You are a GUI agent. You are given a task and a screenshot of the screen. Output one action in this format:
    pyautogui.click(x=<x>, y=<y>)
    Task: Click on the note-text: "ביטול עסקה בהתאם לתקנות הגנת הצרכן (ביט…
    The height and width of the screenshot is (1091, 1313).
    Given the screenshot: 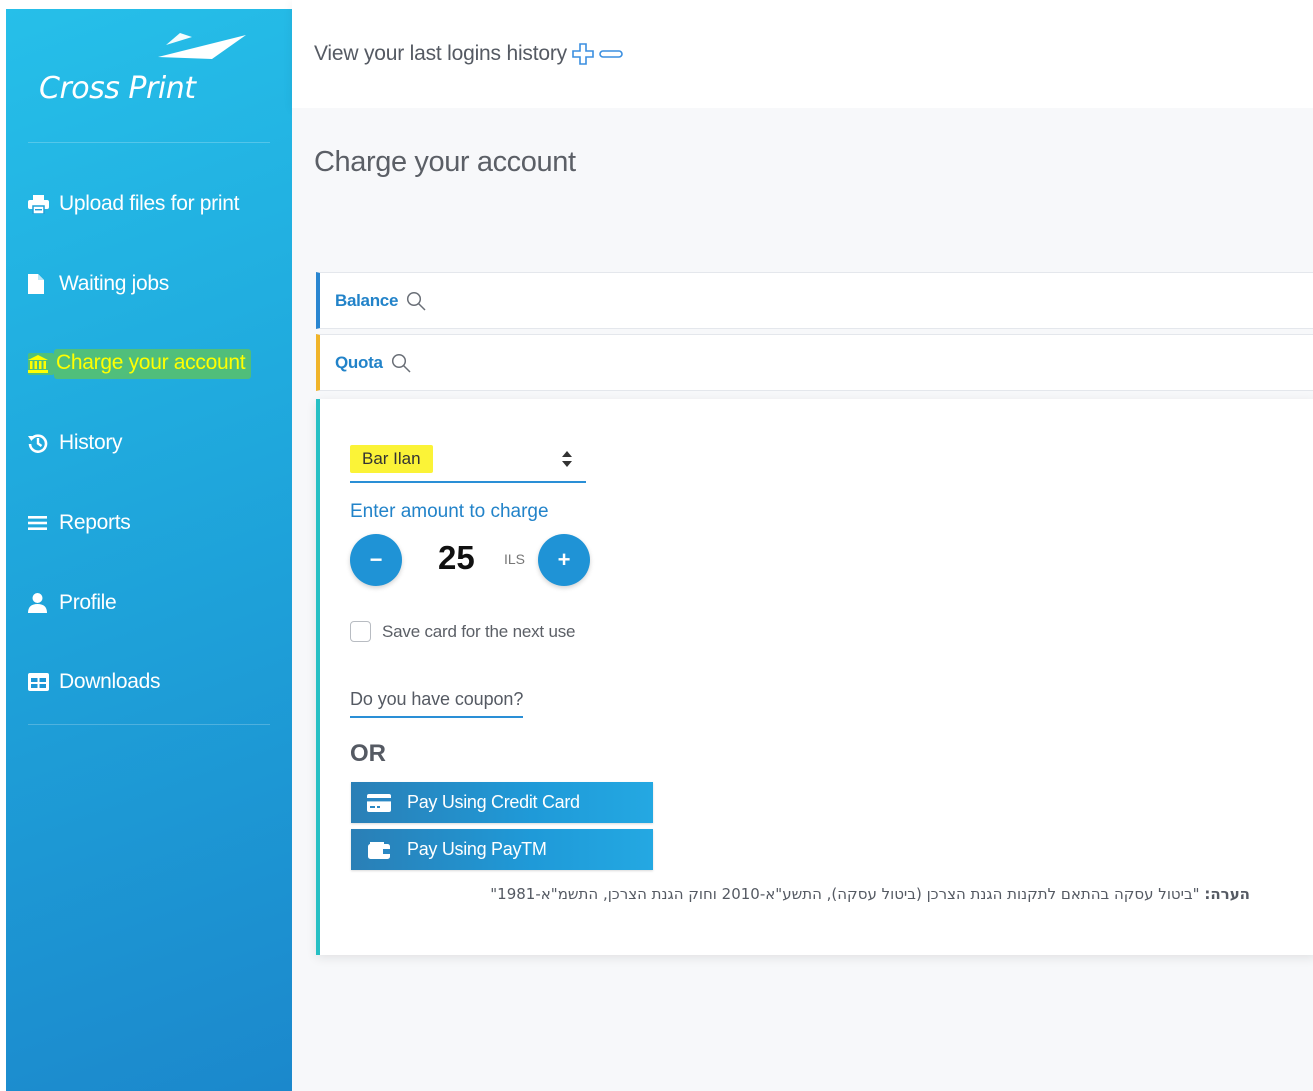 What is the action you would take?
    pyautogui.click(x=845, y=894)
    